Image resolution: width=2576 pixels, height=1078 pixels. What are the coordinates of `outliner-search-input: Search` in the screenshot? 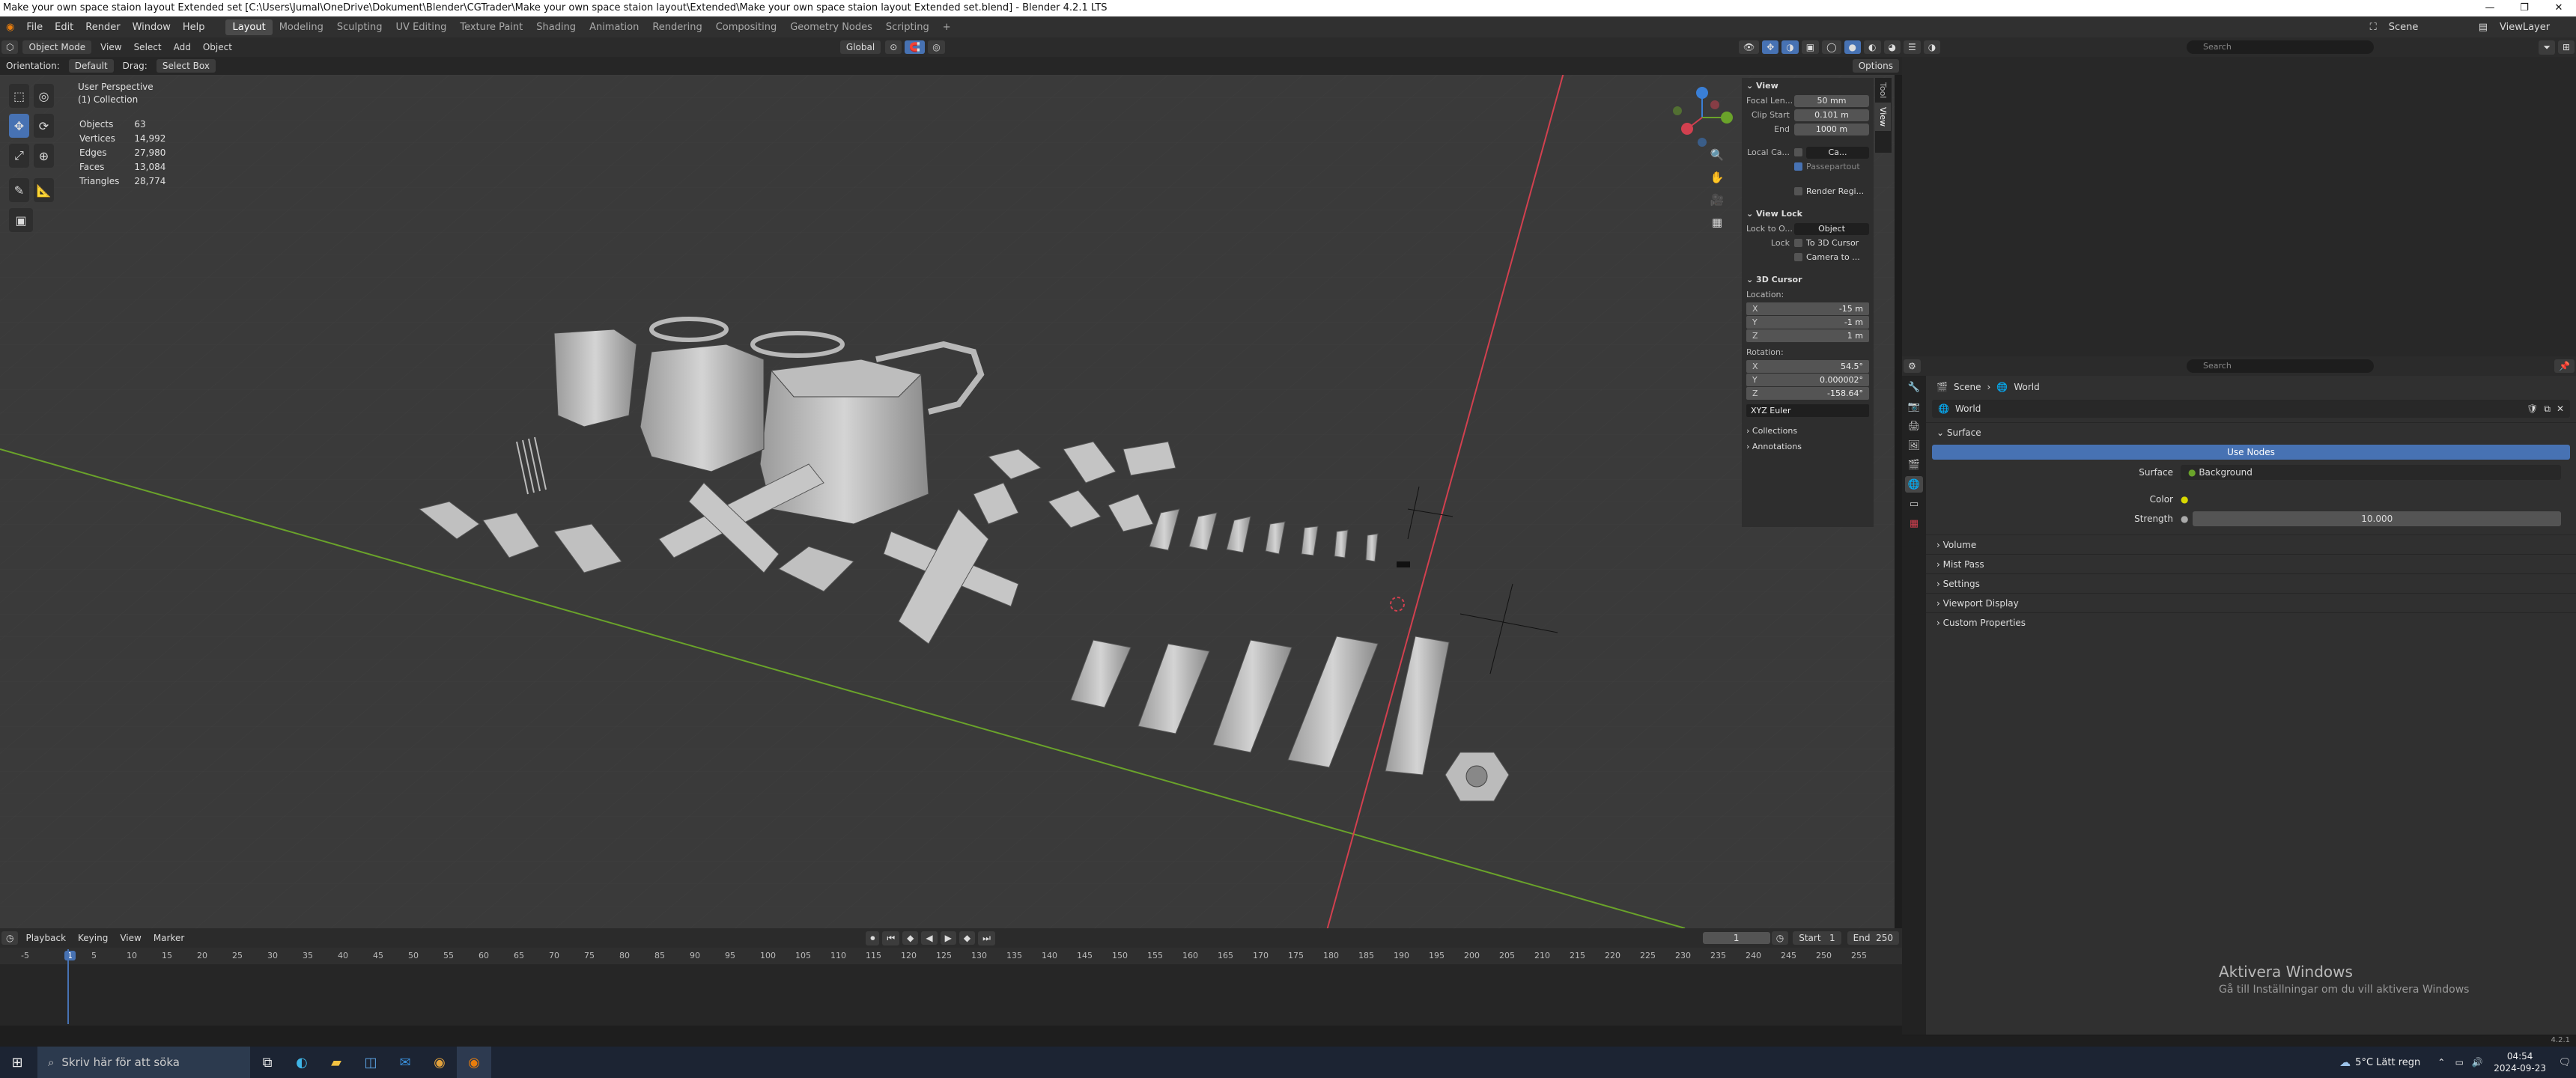 It's located at (2280, 47).